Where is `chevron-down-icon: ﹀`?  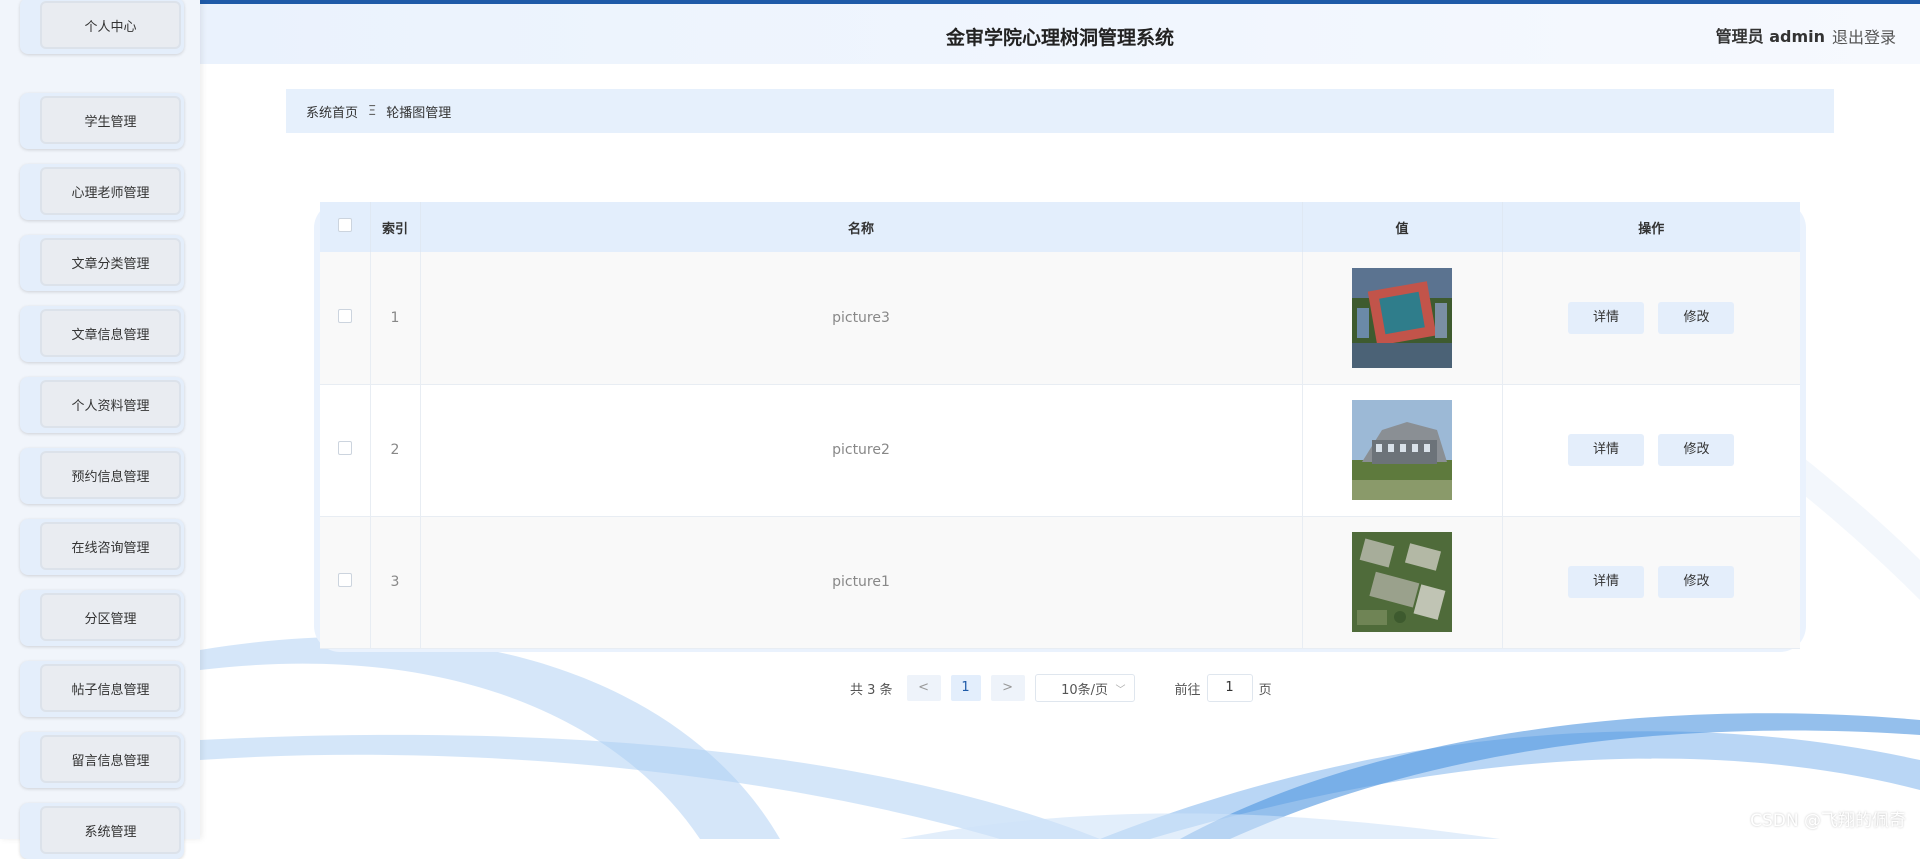 chevron-down-icon: ﹀ is located at coordinates (1120, 690).